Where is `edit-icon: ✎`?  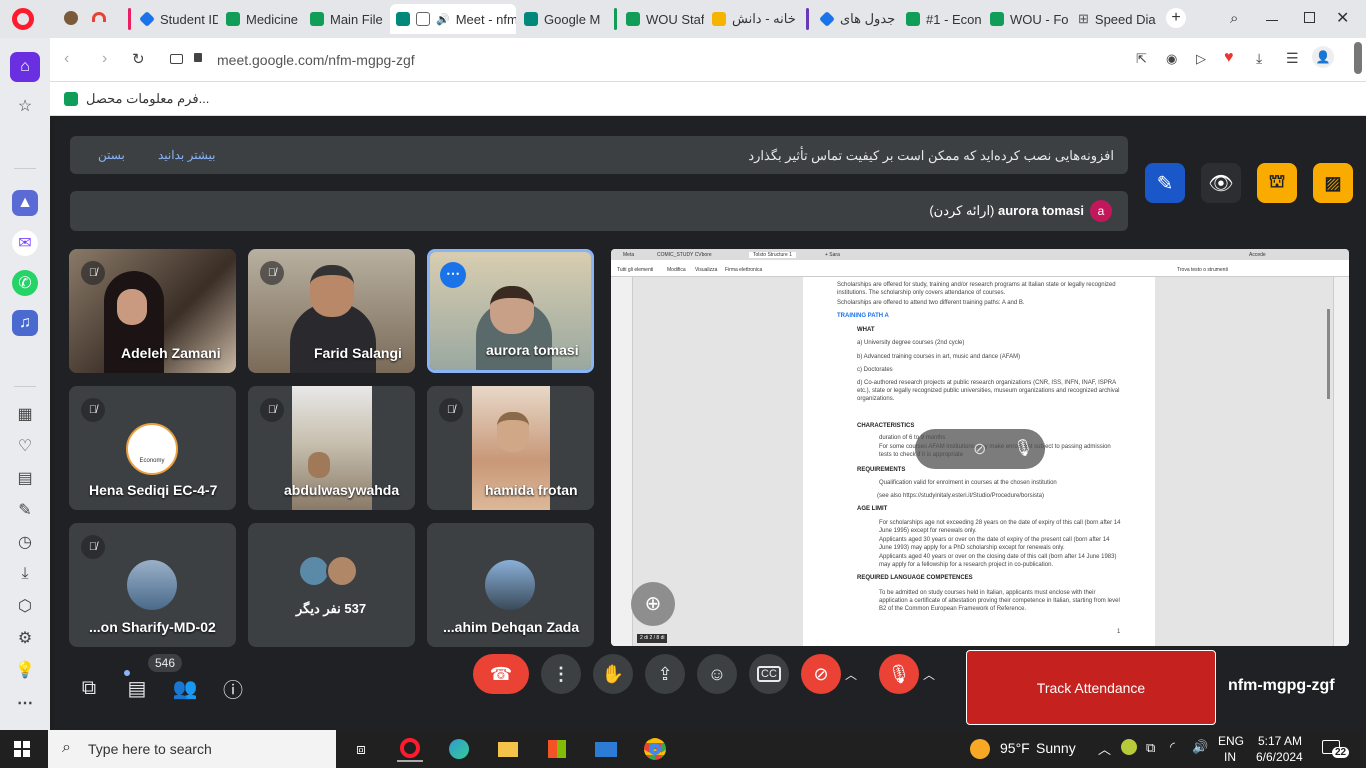 edit-icon: ✎ is located at coordinates (25, 510).